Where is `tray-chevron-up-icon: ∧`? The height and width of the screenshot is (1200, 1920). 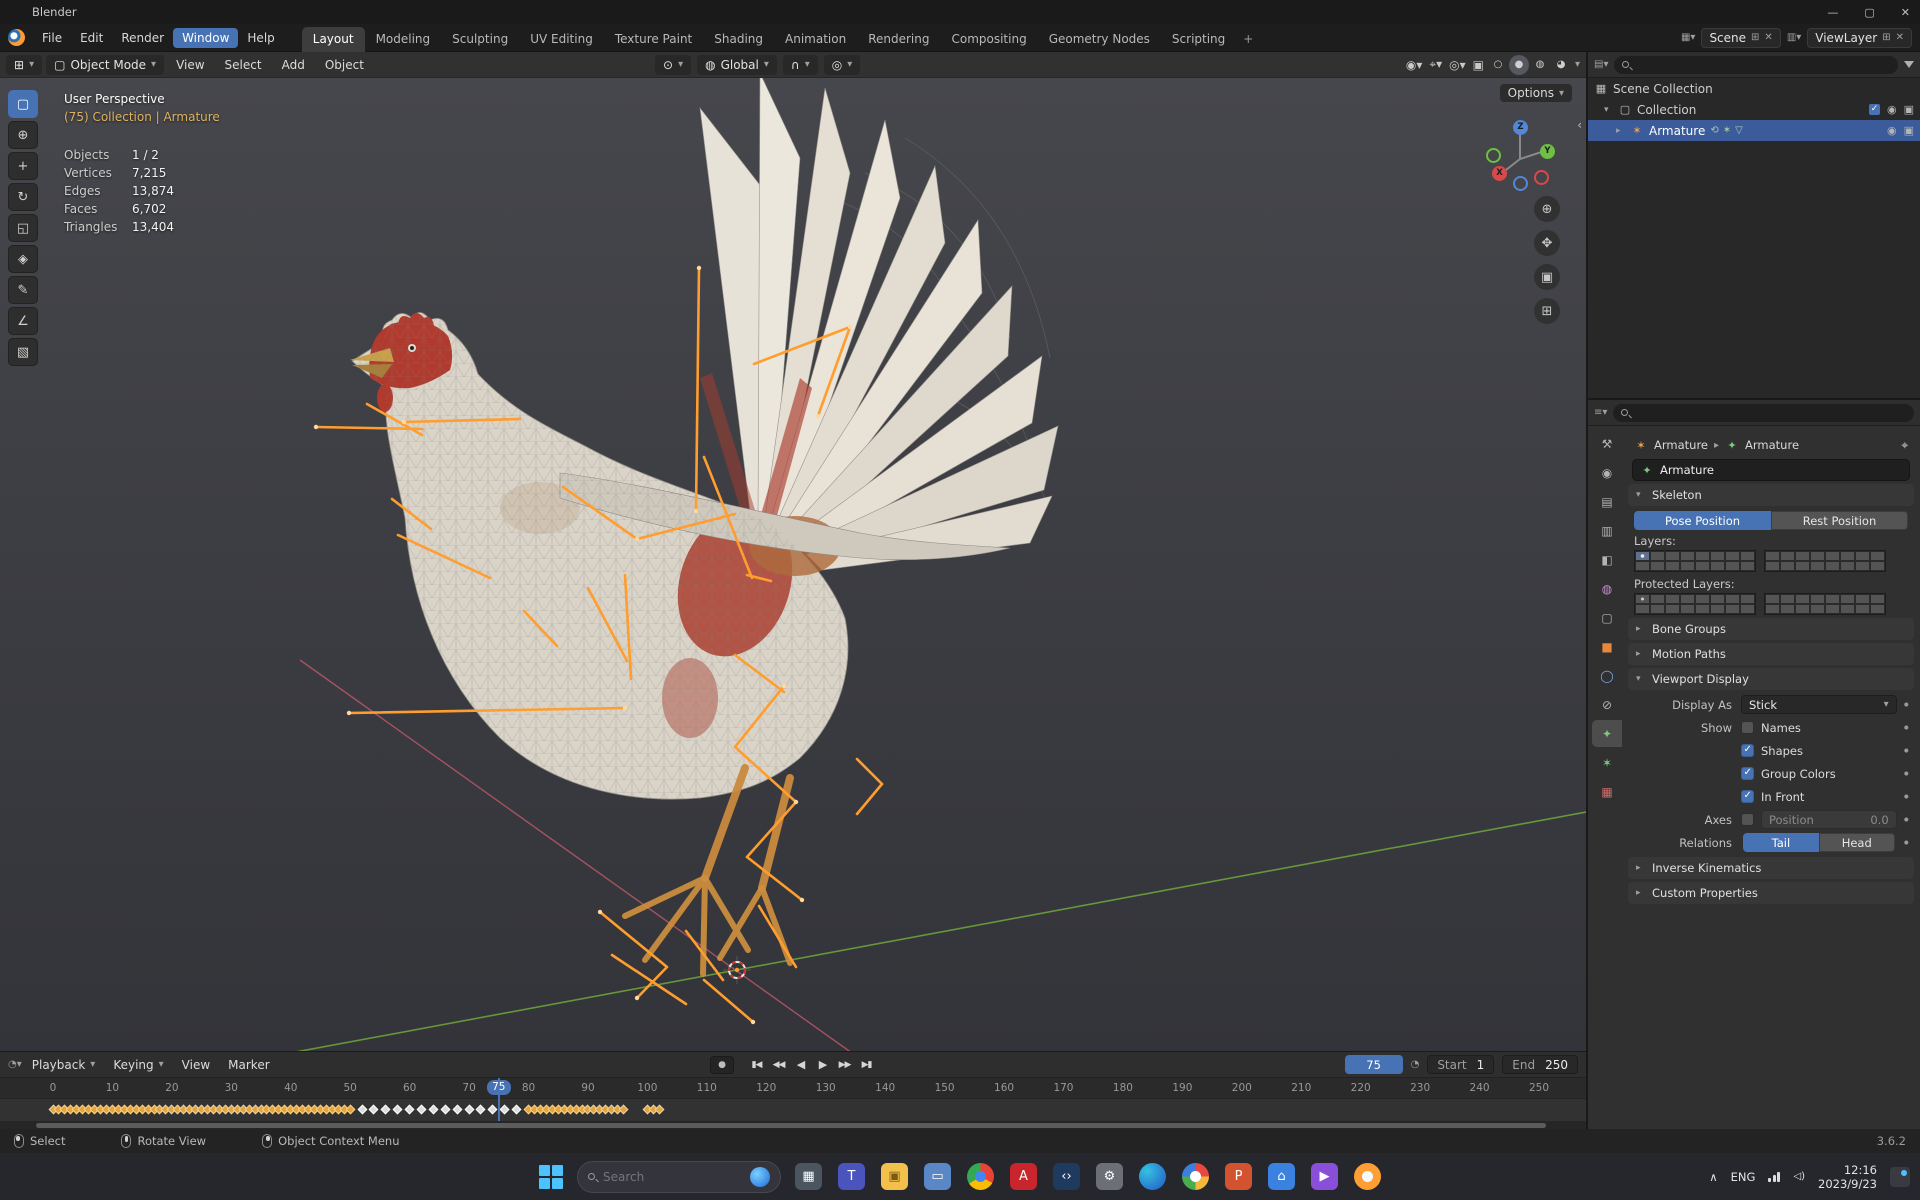
tray-chevron-up-icon: ∧ is located at coordinates (1713, 1177).